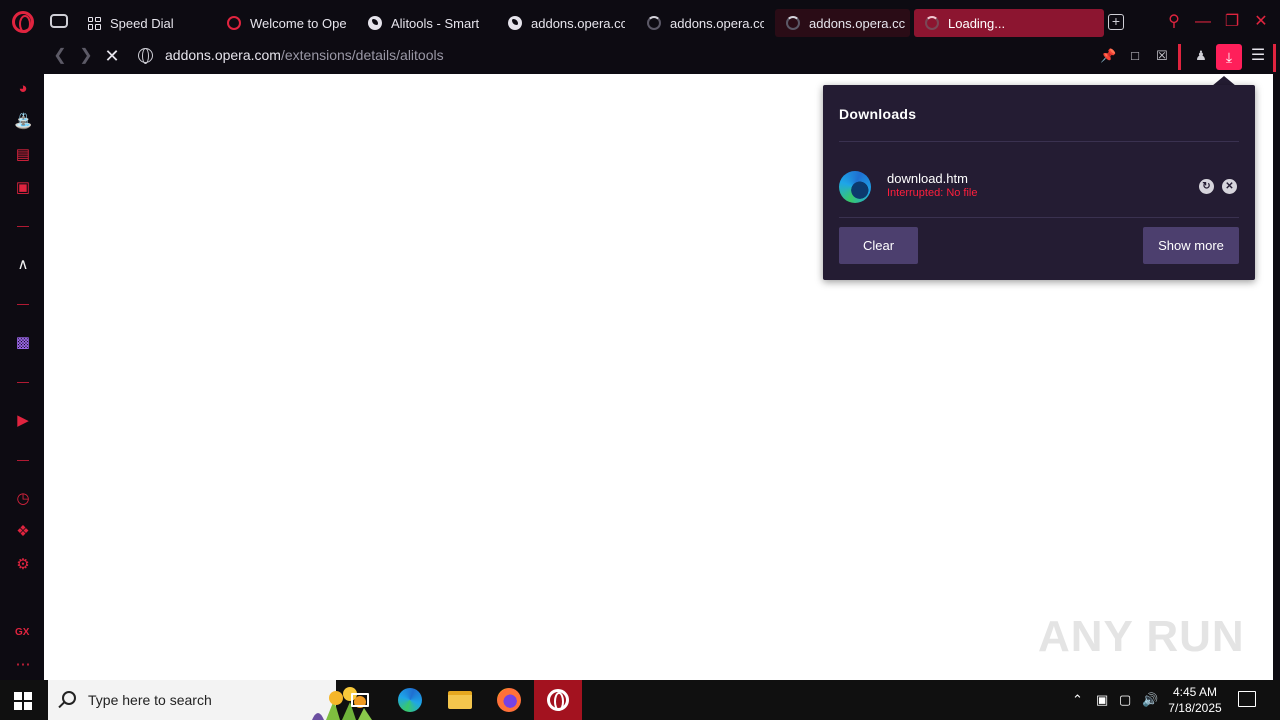  I want to click on twitch-icon: ▩, so click(23, 343).